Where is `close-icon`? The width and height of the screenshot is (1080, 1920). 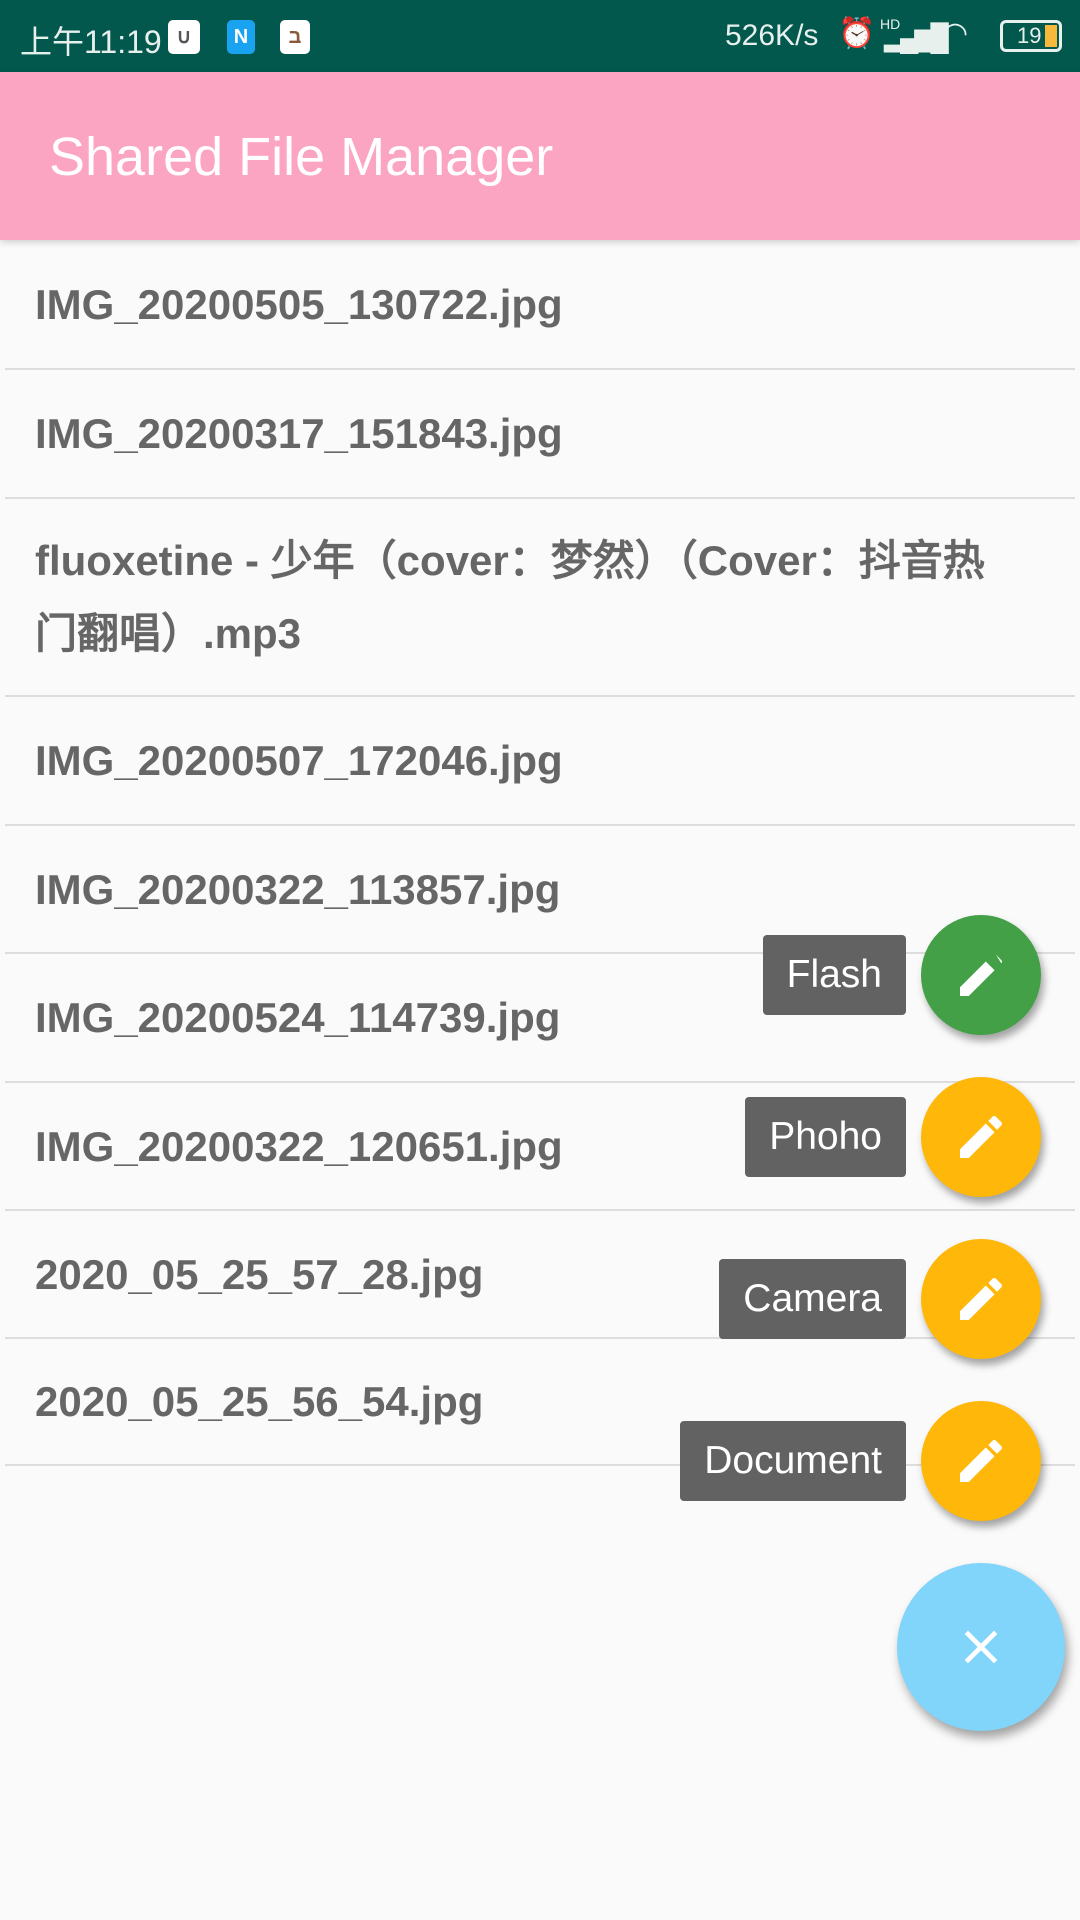
close-icon is located at coordinates (981, 1647).